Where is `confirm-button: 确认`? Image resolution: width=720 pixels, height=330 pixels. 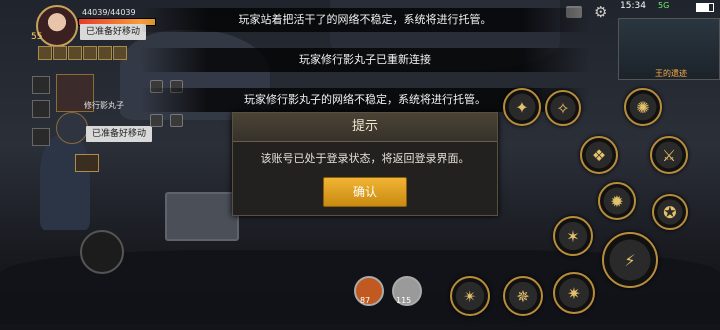 confirm-button: 确认 is located at coordinates (365, 192).